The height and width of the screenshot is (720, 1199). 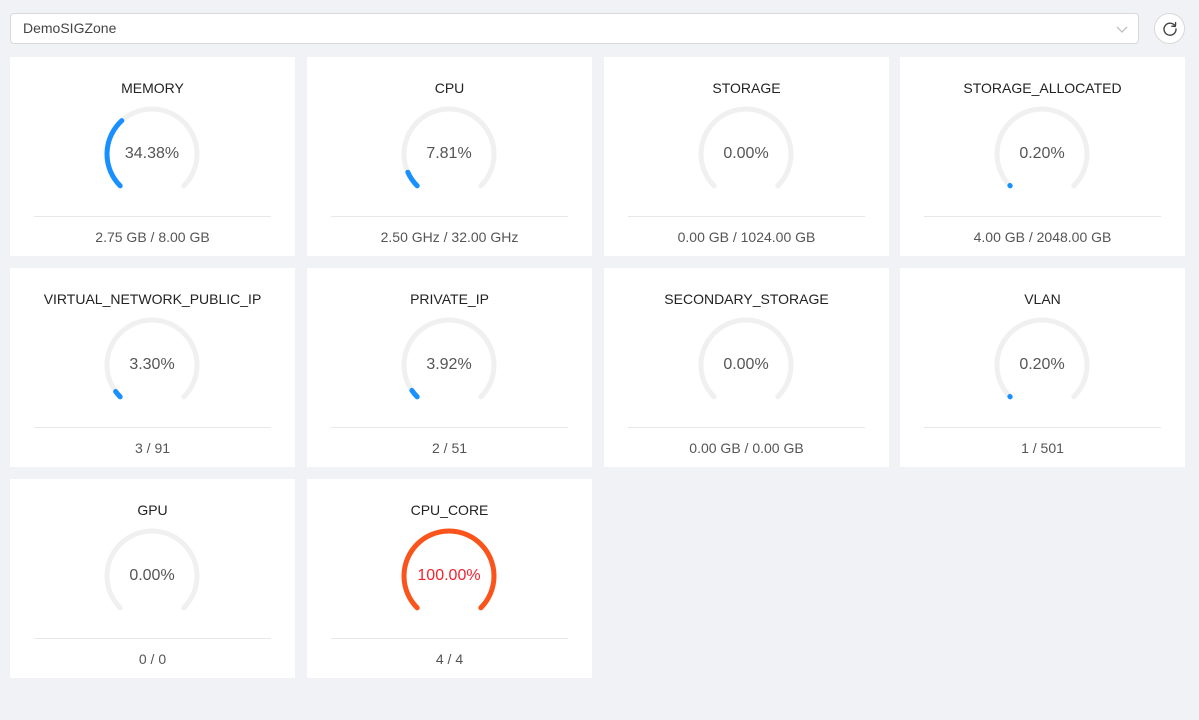 What do you see at coordinates (449, 659) in the screenshot?
I see `card-usage-text: 4 / 4` at bounding box center [449, 659].